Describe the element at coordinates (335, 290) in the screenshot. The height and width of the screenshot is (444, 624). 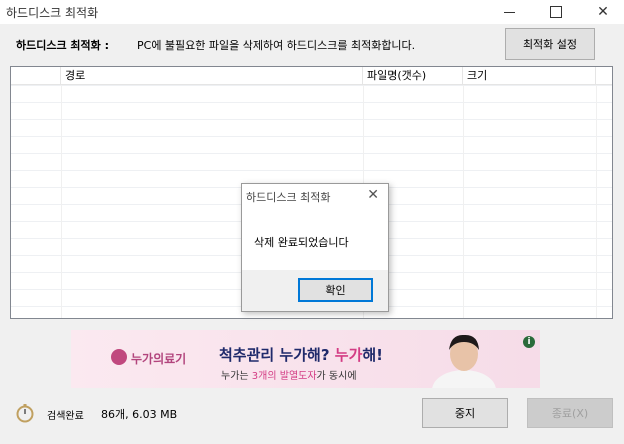
I see `ok-button: 확인` at that location.